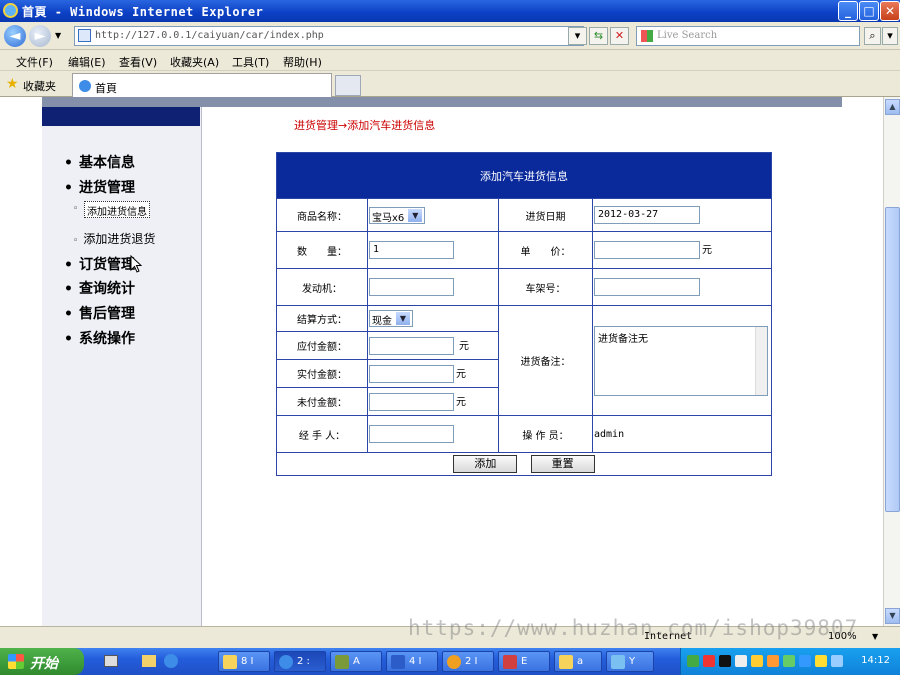 This screenshot has height=675, width=900. I want to click on menu-edit: 编辑(E), so click(87, 62).